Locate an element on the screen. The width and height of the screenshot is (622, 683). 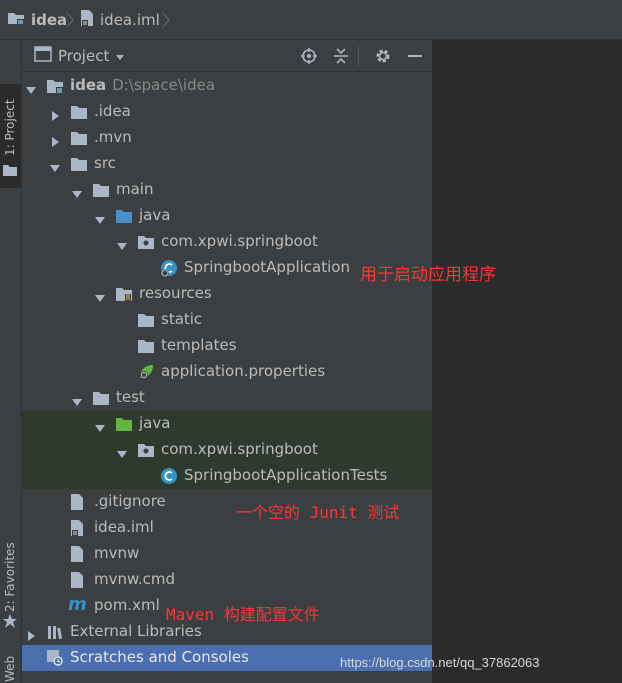
tree-label: mvnw is located at coordinates (117, 553).